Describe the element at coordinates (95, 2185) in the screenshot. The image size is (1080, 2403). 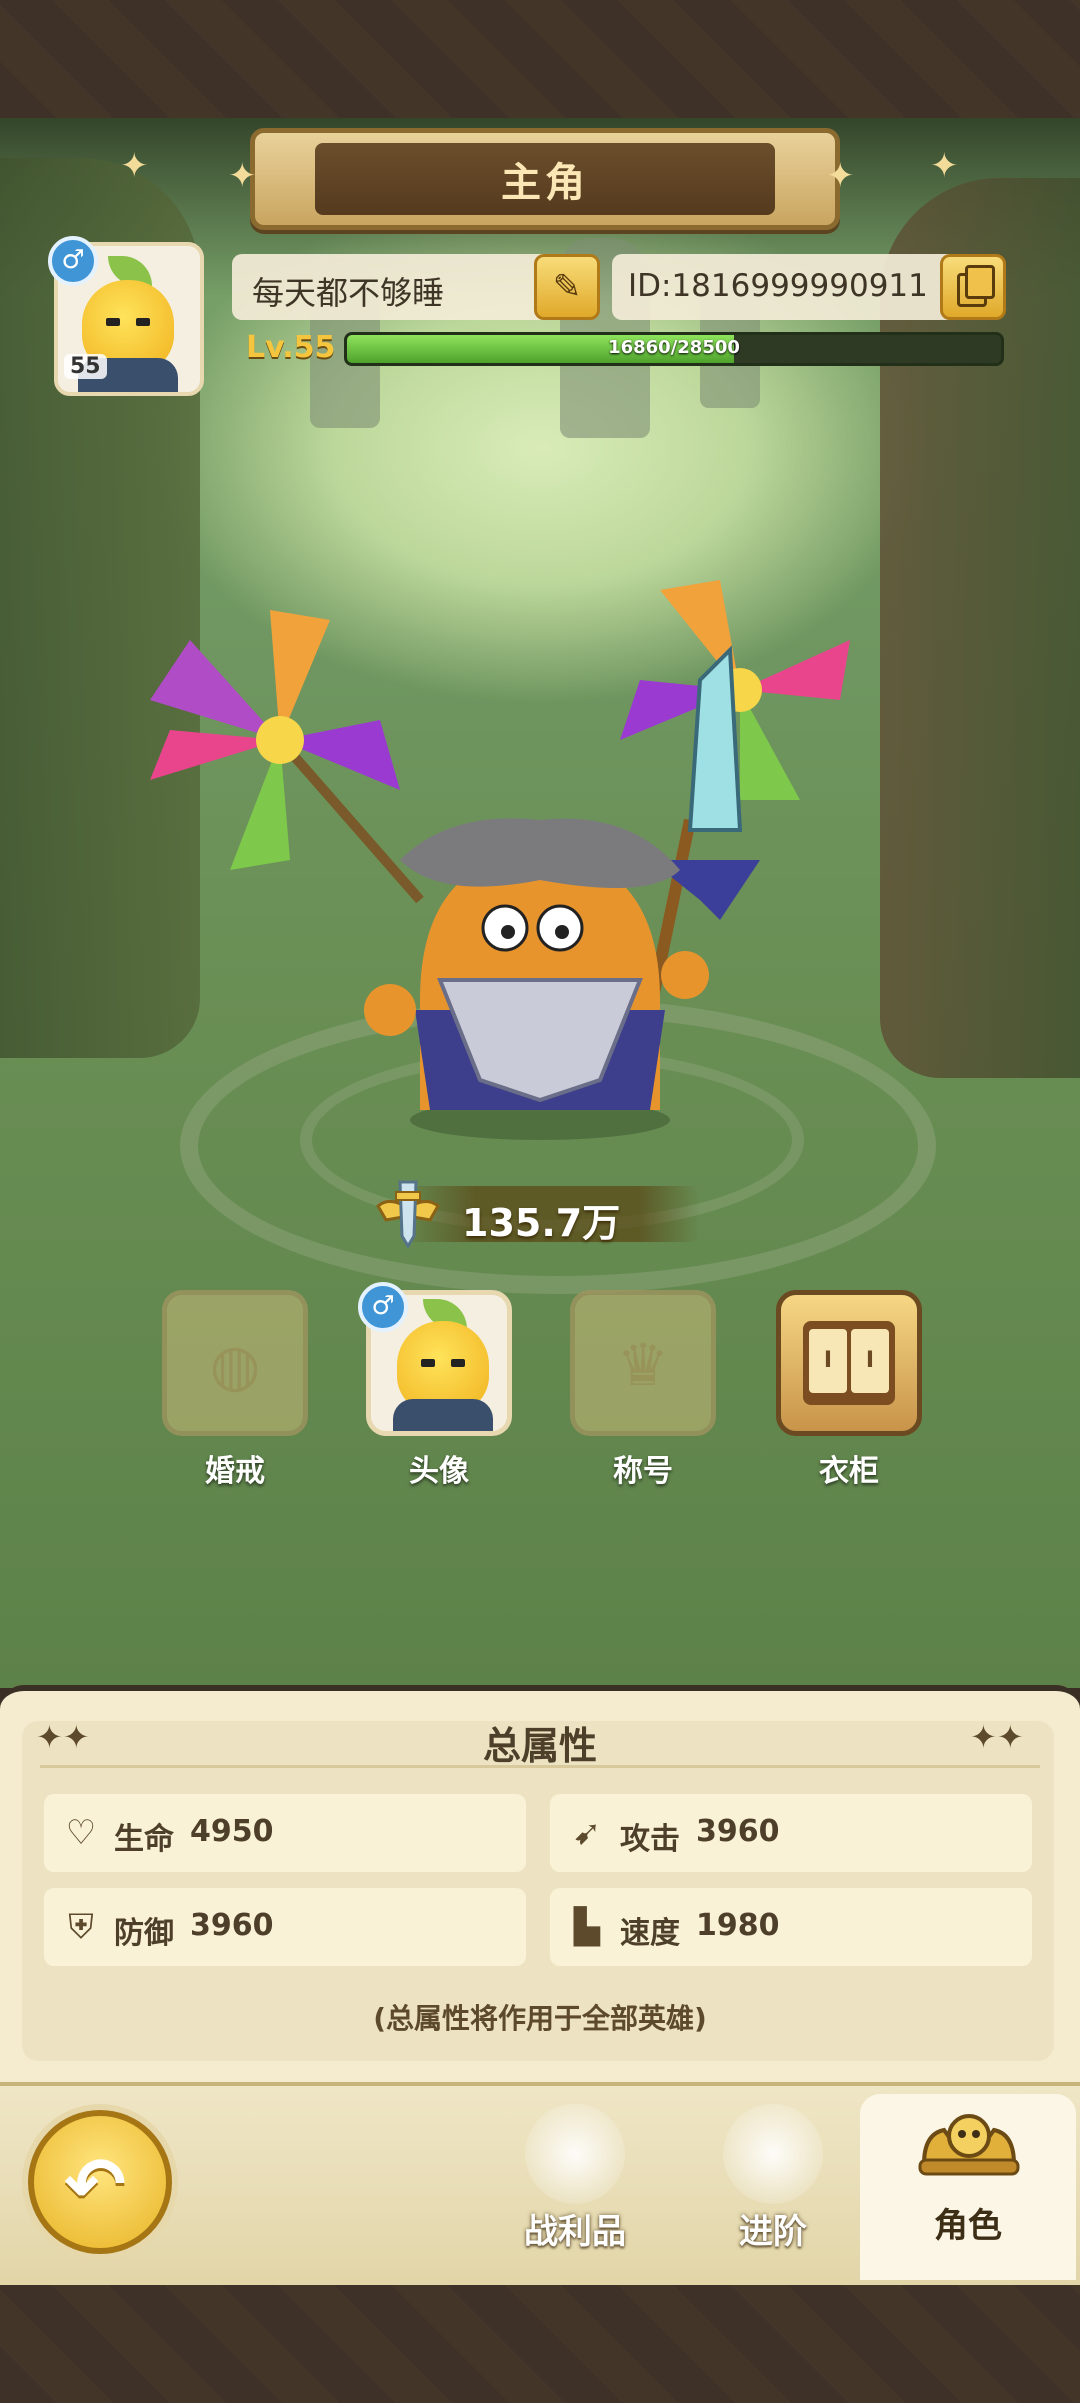
I see `back-arrow-icon: ↶` at that location.